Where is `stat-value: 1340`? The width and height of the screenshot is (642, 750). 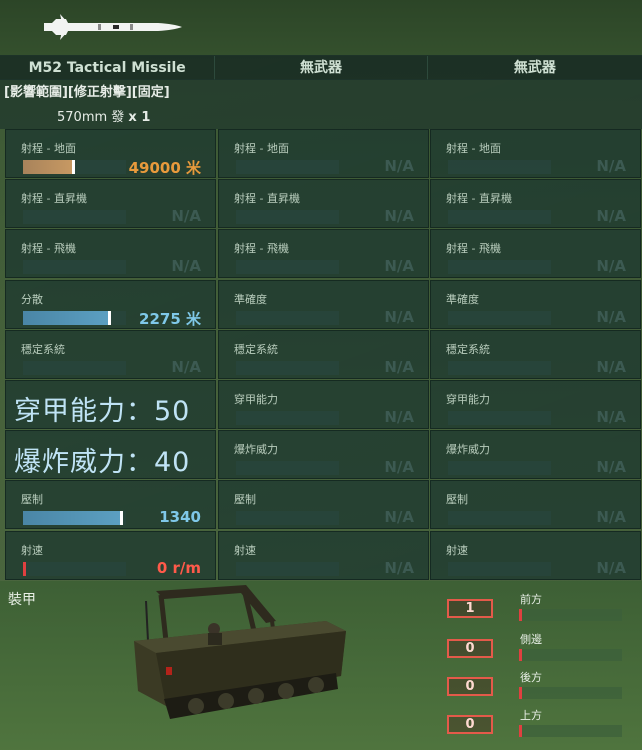 stat-value: 1340 is located at coordinates (180, 517).